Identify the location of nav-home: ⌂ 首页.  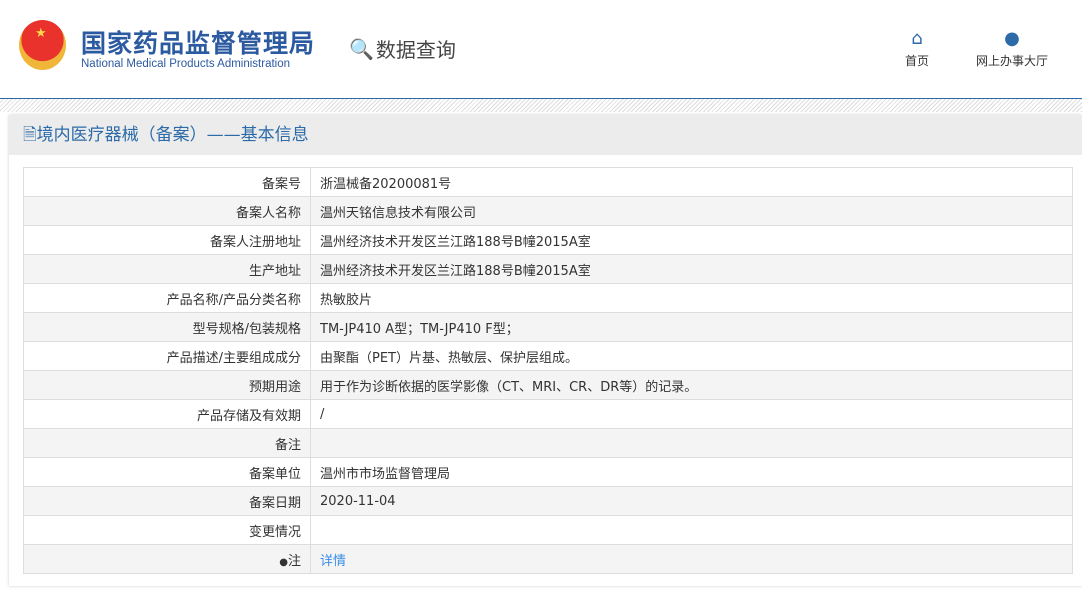
(917, 48).